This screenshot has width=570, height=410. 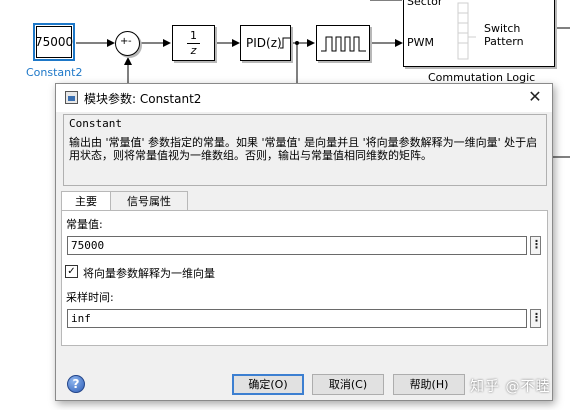 I want to click on pid-label: PID(z), so click(x=264, y=43).